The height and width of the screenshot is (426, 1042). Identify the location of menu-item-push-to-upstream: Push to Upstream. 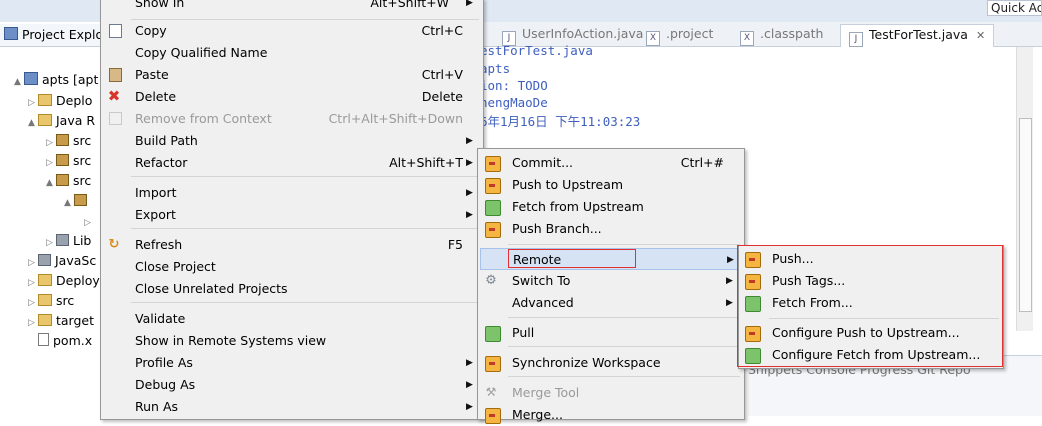
(611, 185).